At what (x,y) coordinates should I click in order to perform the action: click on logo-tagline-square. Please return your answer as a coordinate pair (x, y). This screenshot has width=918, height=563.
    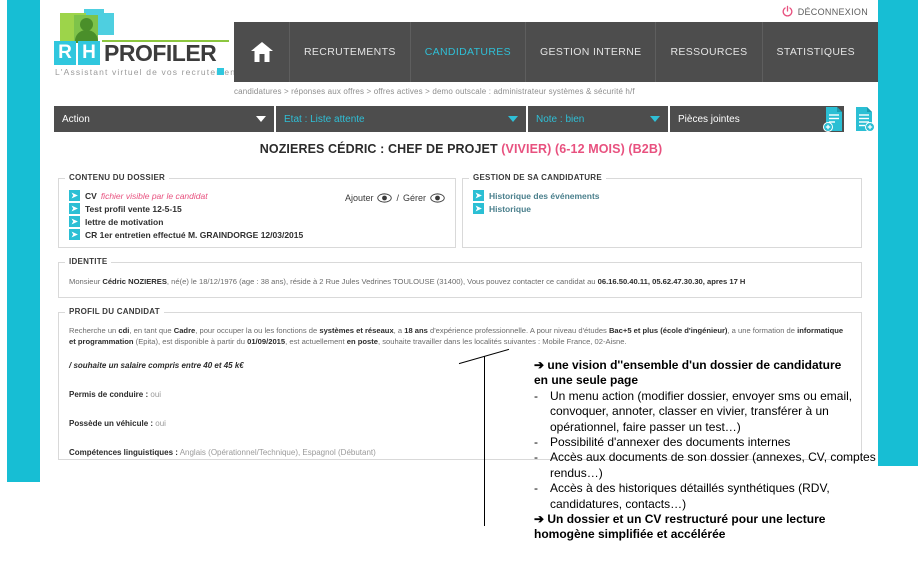
    Looking at the image, I should click on (220, 71).